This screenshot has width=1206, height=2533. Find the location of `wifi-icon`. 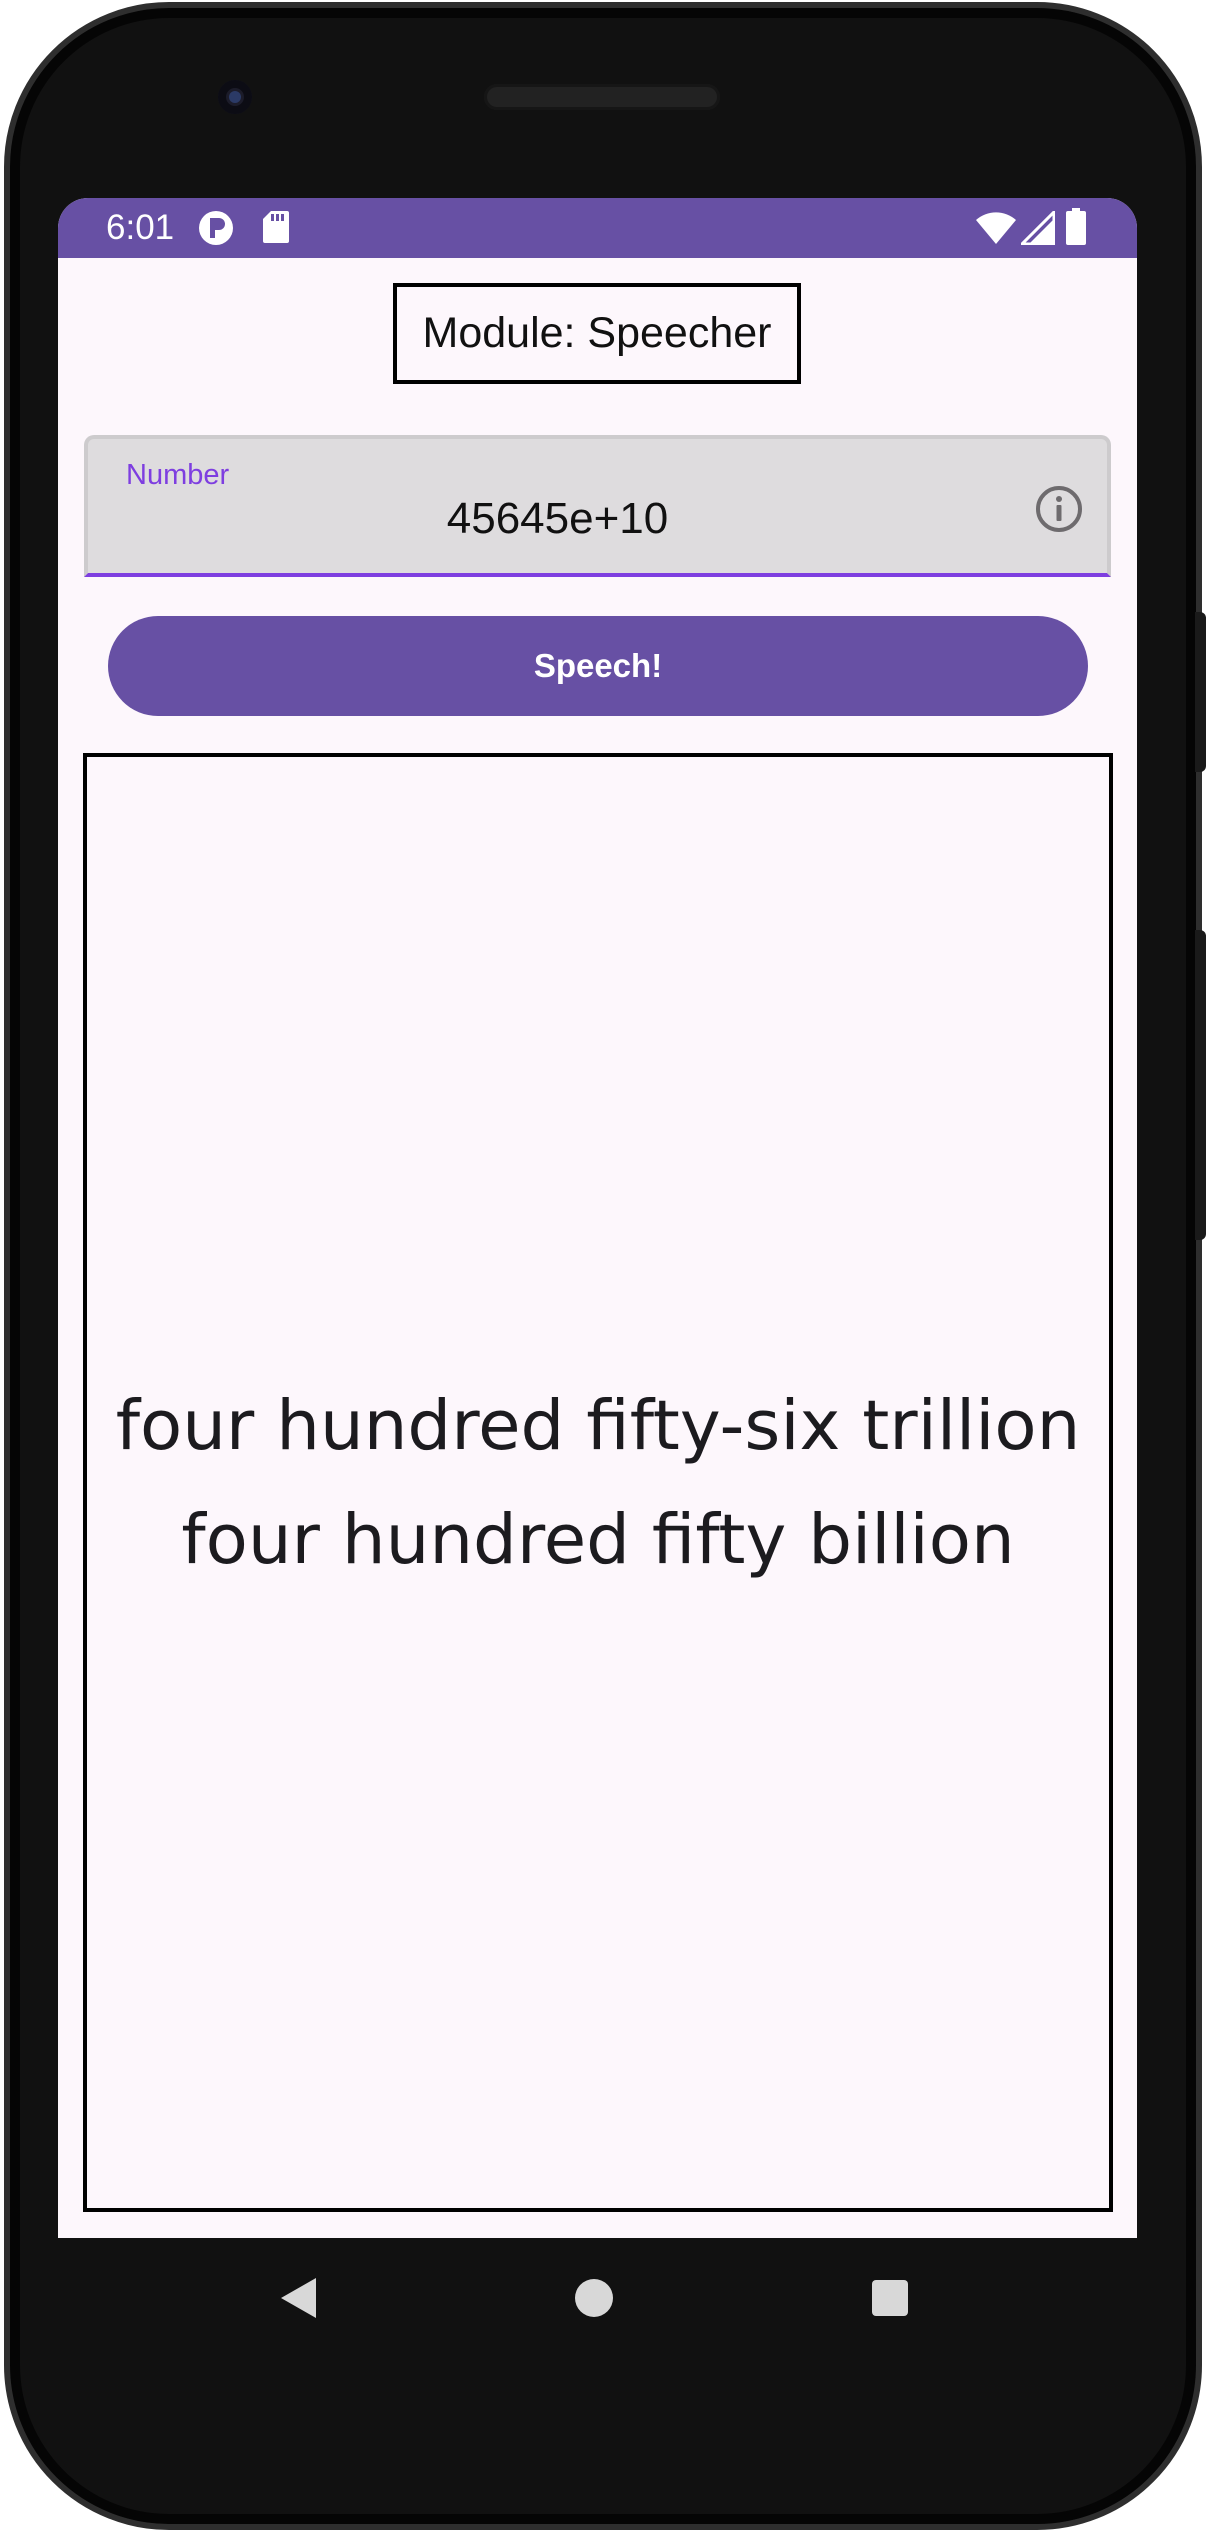

wifi-icon is located at coordinates (996, 230).